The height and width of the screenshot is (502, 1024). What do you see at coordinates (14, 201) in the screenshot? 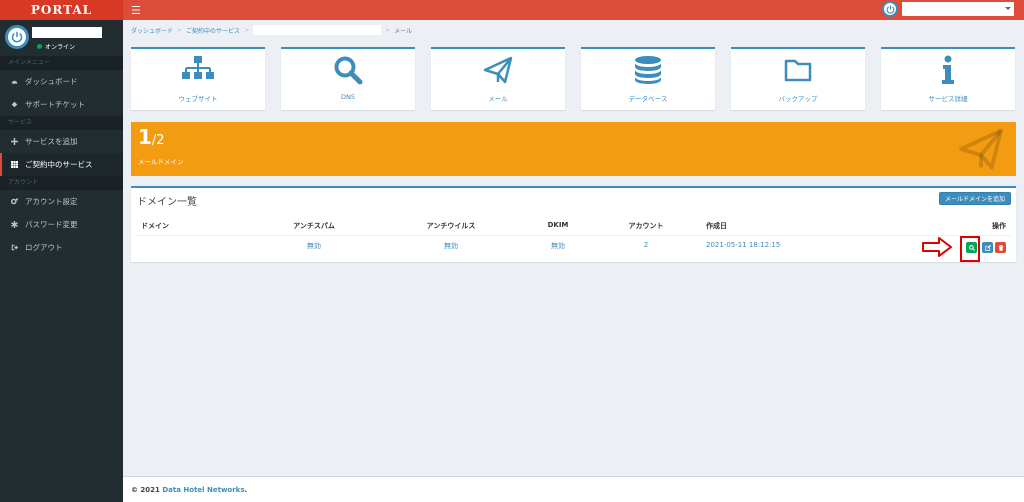
I see `cogs-icon` at bounding box center [14, 201].